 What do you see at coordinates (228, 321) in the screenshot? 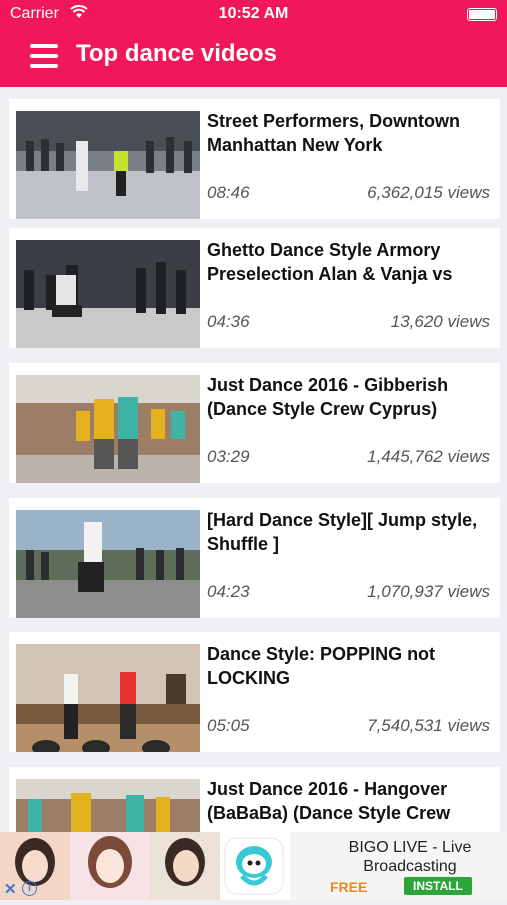
I see `video-duration: 04:36` at bounding box center [228, 321].